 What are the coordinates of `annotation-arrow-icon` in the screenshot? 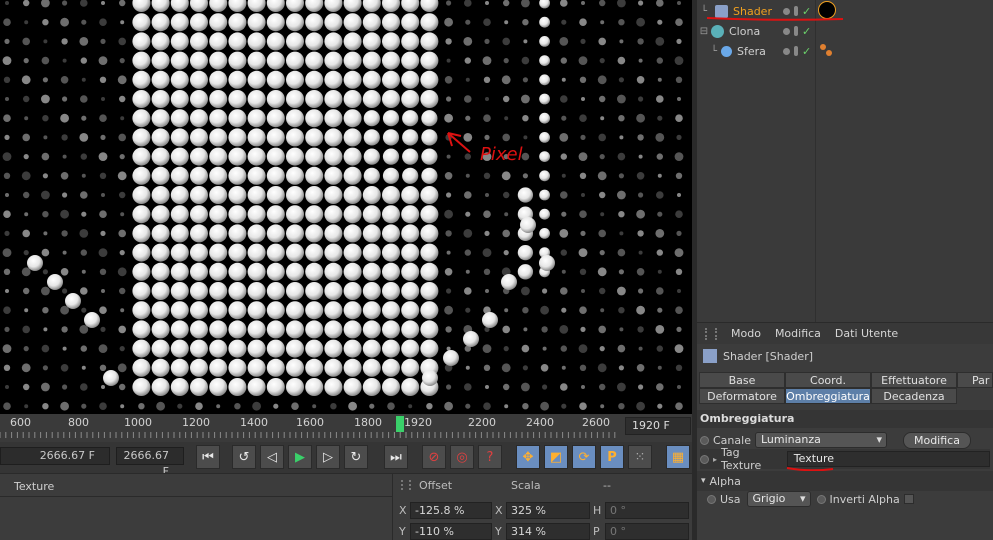 It's located at (459, 142).